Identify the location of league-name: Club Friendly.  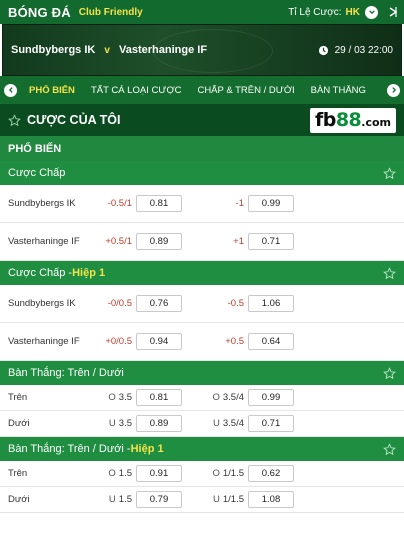
(110, 12).